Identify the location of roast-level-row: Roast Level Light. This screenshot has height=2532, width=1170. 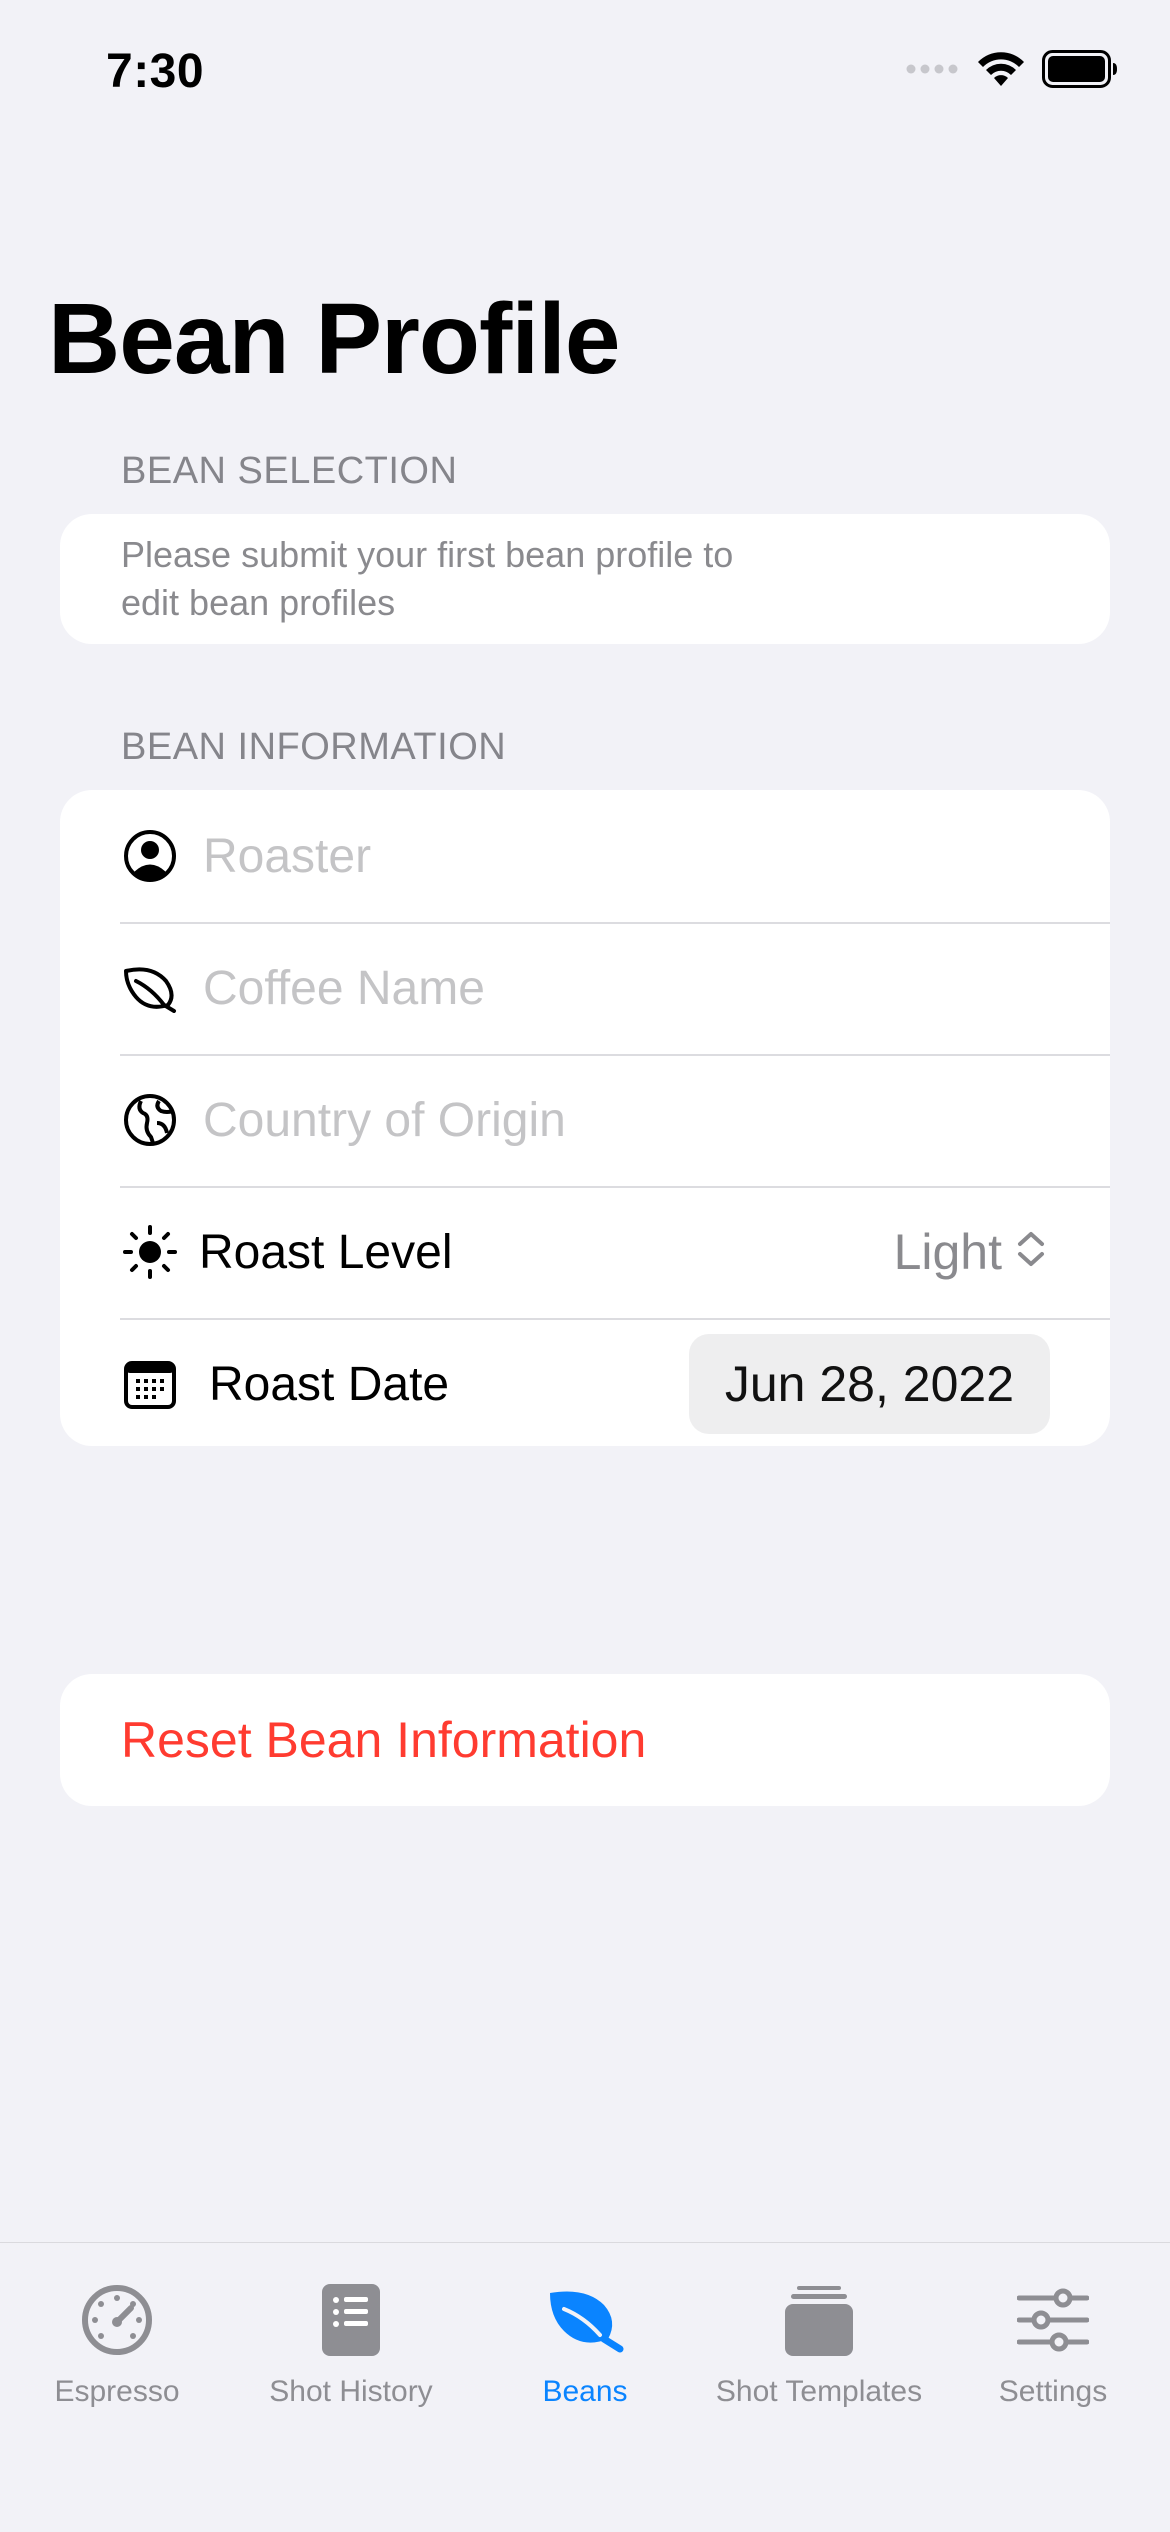
(585, 1252).